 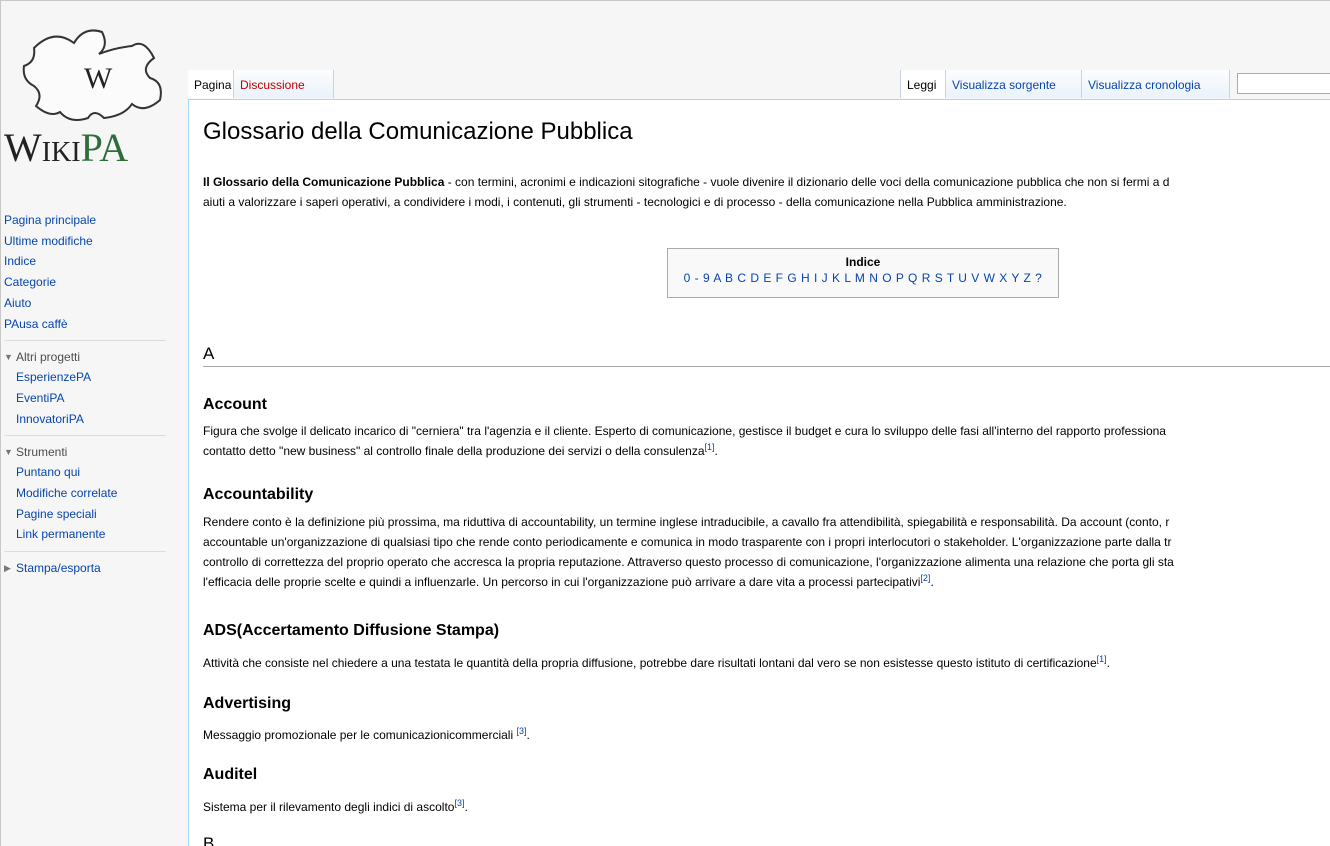 I want to click on sidebar-section-toggle: ▶ Stampa/esporta, so click(x=85, y=568).